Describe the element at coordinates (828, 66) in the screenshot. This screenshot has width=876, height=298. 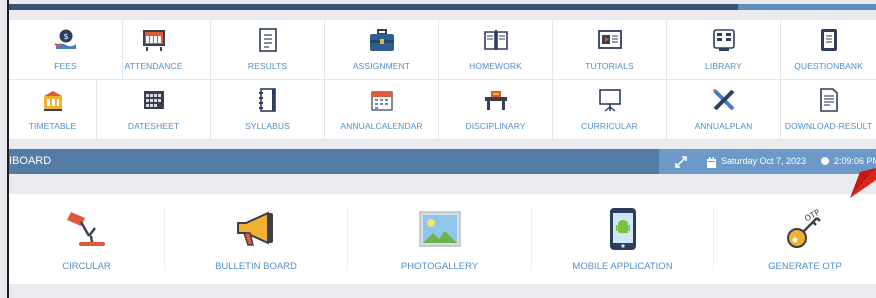
I see `module-label: QUESTIONBANK` at that location.